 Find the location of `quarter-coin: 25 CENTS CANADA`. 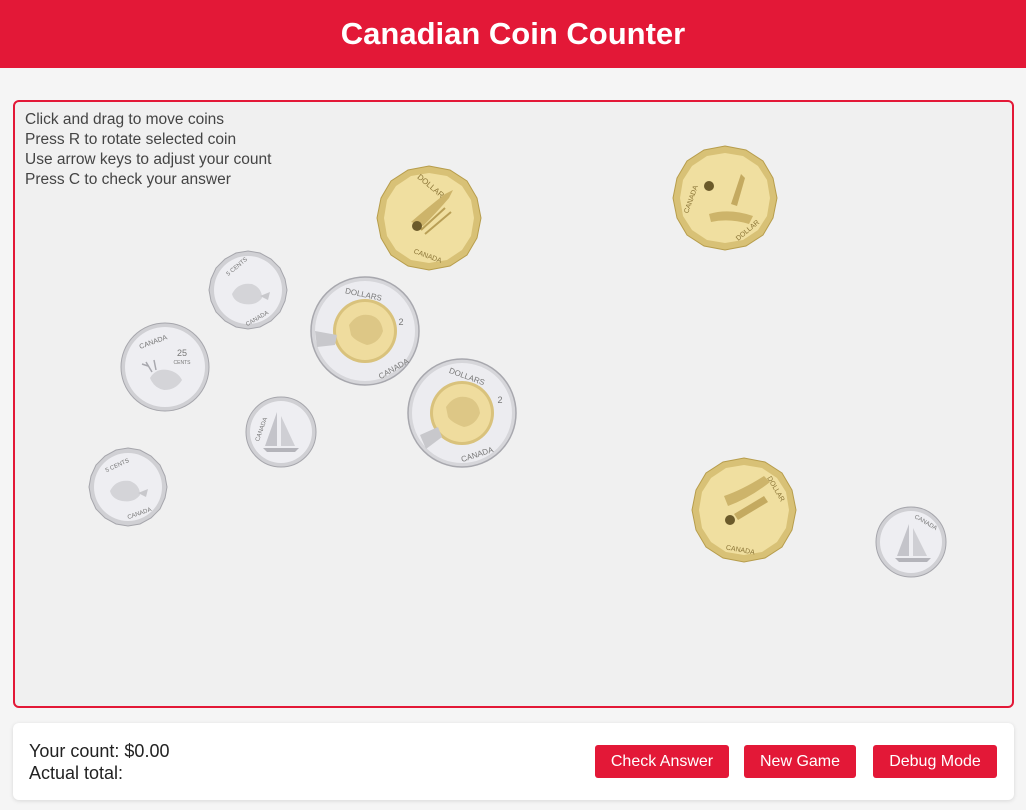

quarter-coin: 25 CENTS CANADA is located at coordinates (165, 367).